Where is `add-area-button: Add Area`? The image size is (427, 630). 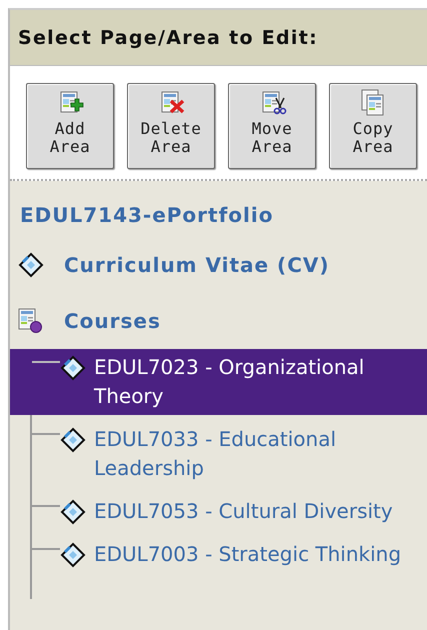 add-area-button: Add Area is located at coordinates (70, 126).